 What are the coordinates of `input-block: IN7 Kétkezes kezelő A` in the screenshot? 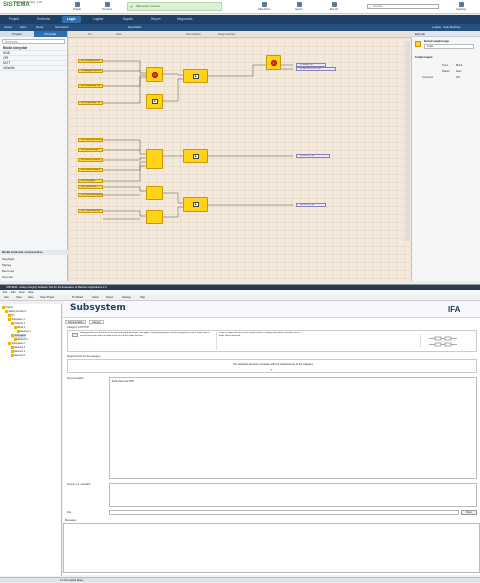 It's located at (90, 160).